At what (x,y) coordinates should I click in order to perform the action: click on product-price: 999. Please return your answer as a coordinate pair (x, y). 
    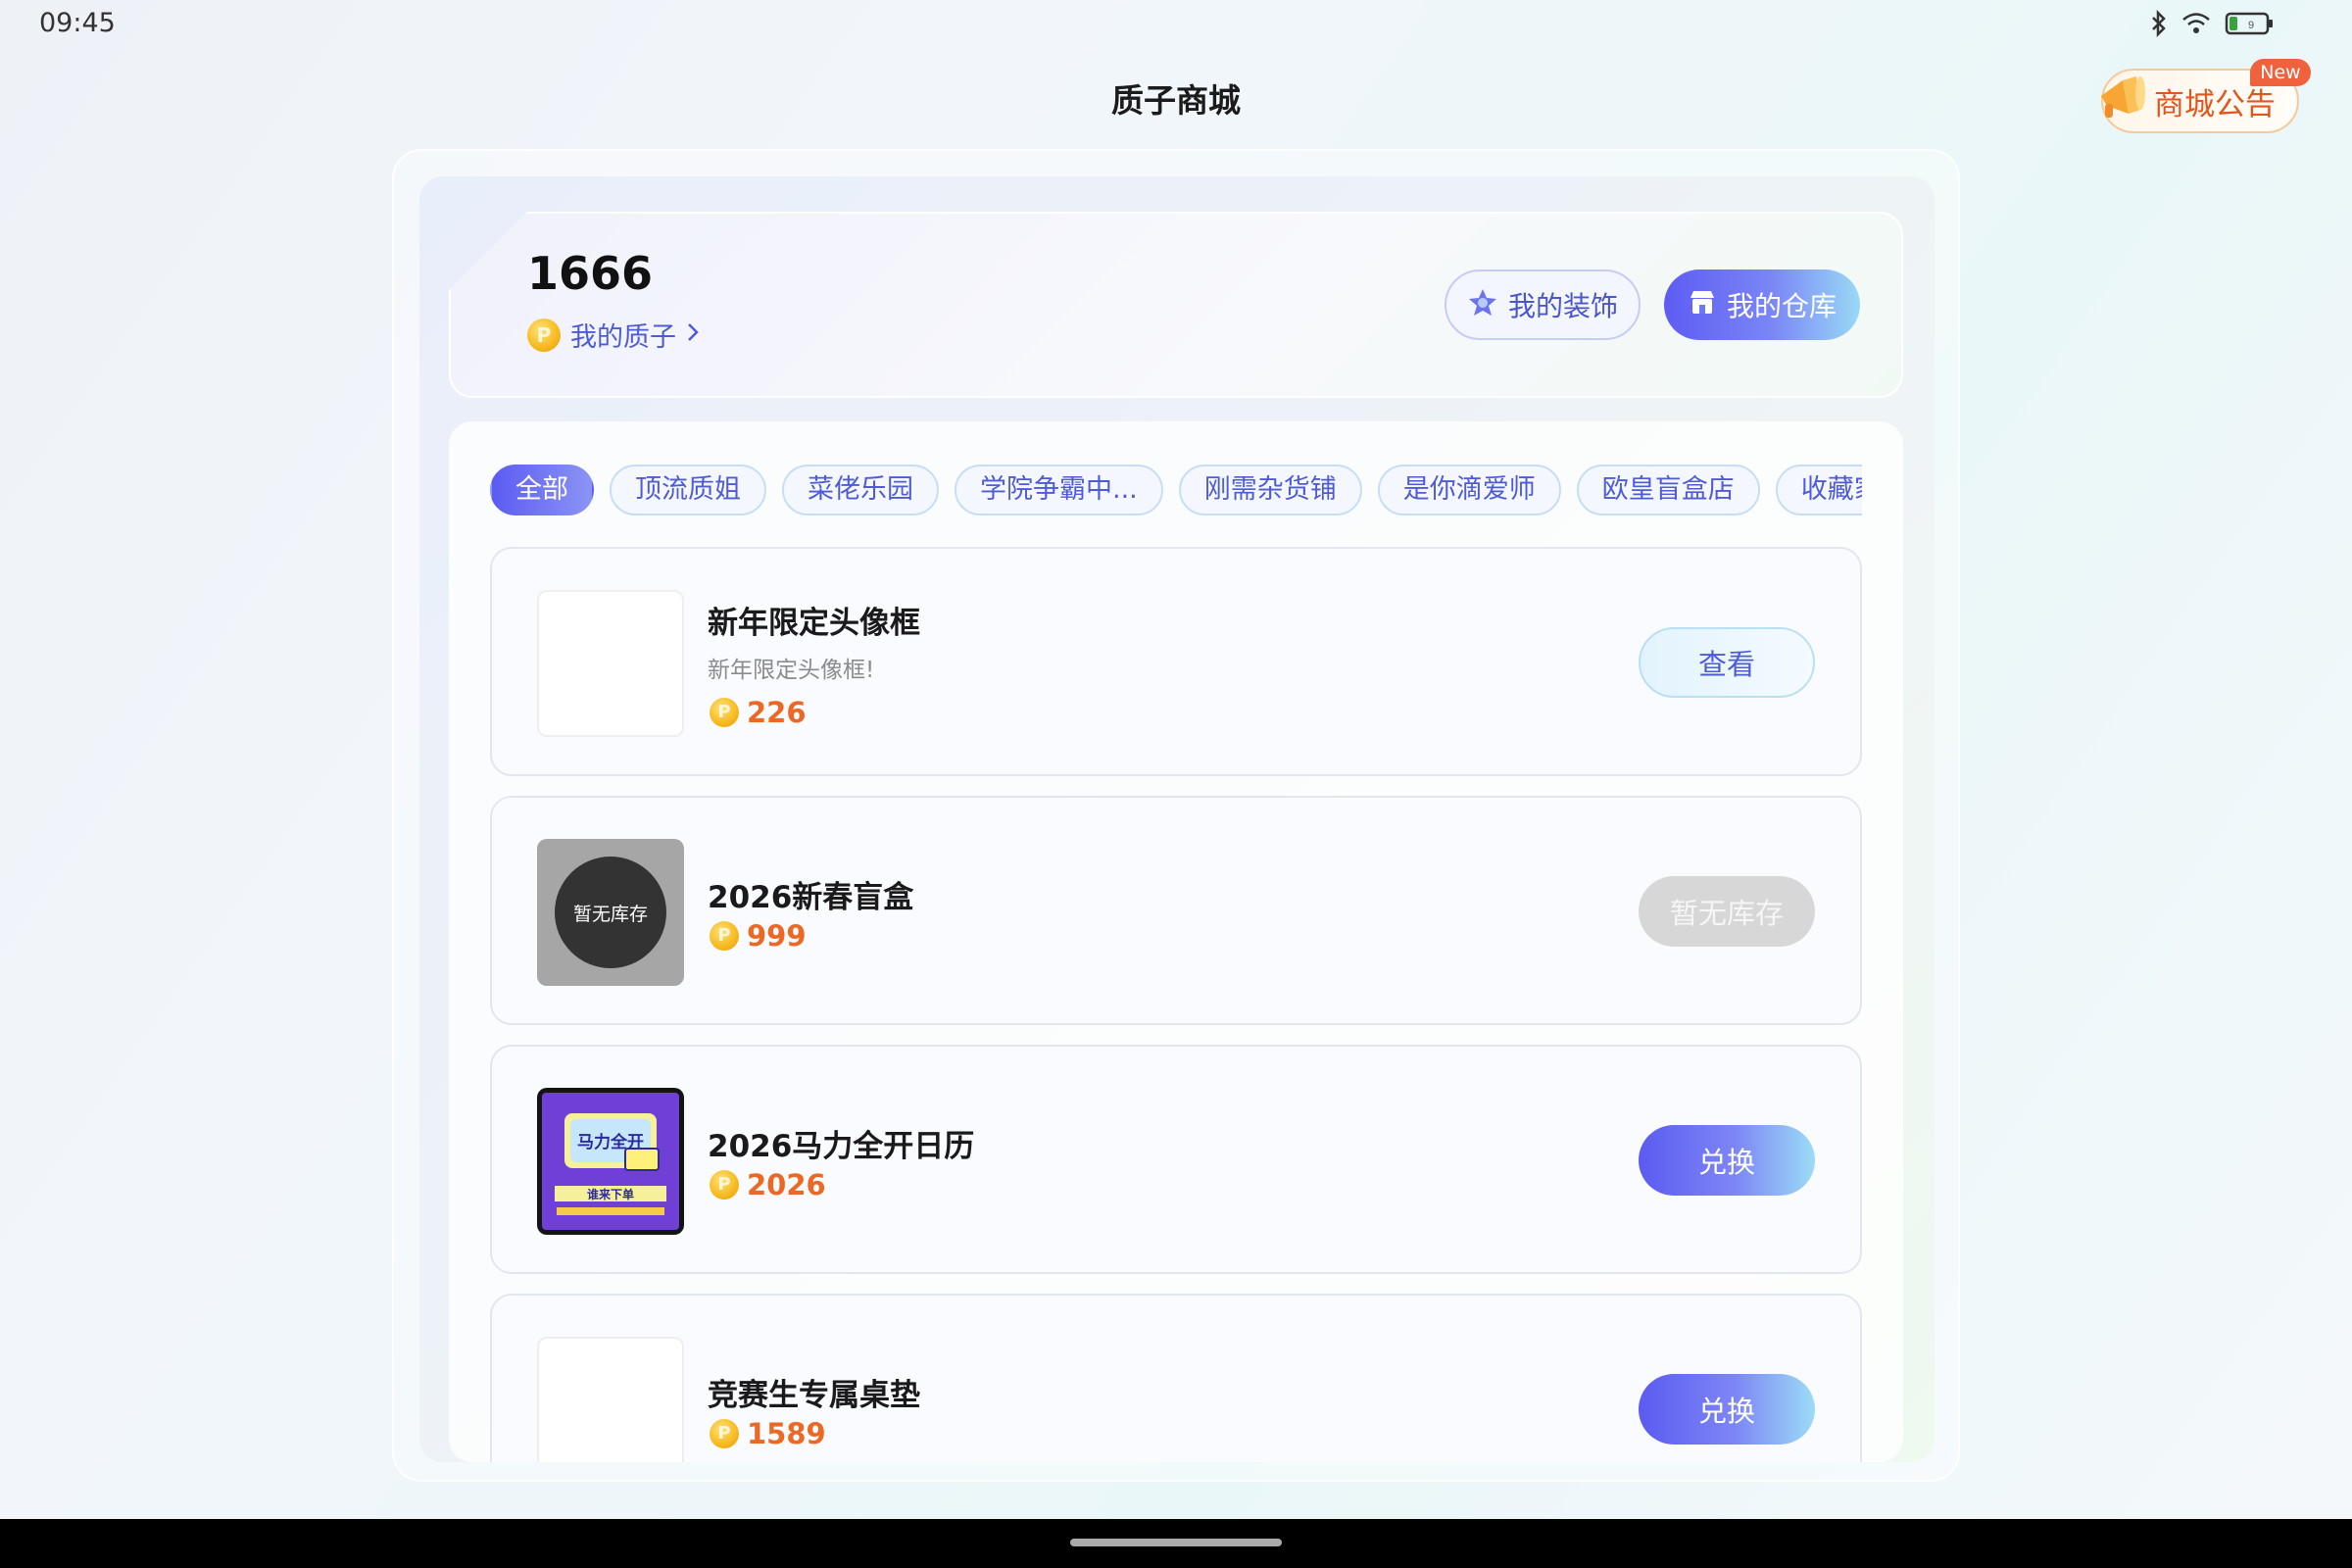
    Looking at the image, I should click on (758, 936).